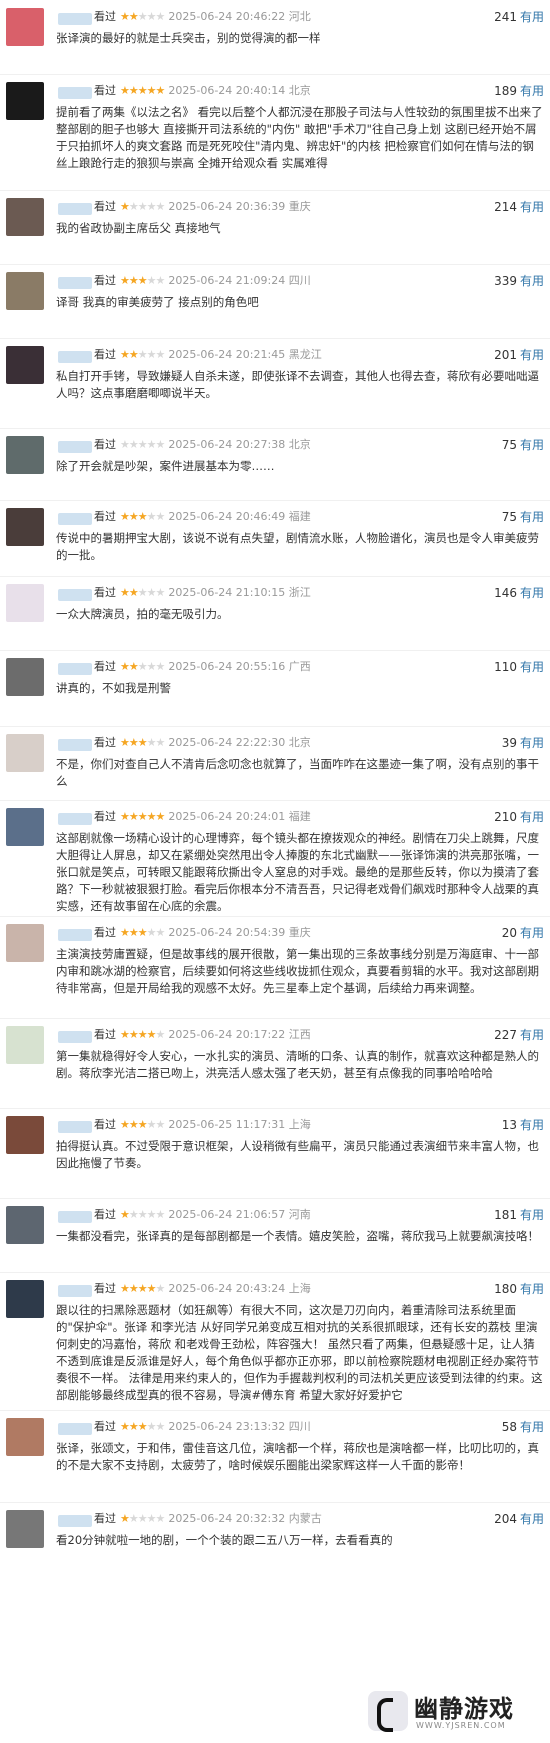 This screenshot has height=1743, width=550. What do you see at coordinates (519, 1215) in the screenshot?
I see `useful-vote: 181 有用` at bounding box center [519, 1215].